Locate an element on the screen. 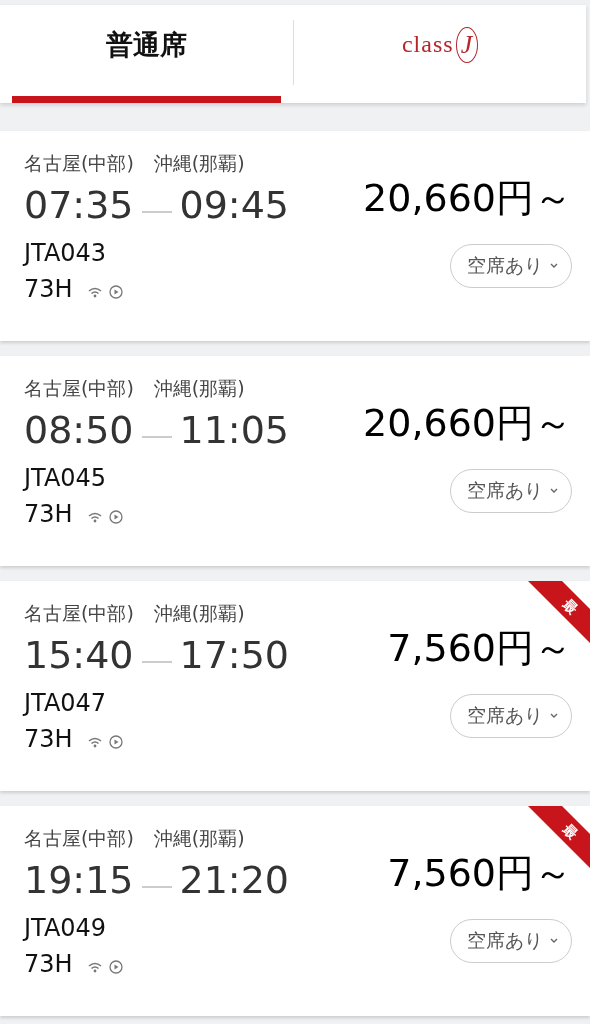 The width and height of the screenshot is (590, 1024). departure-time: 07:35 is located at coordinates (79, 205).